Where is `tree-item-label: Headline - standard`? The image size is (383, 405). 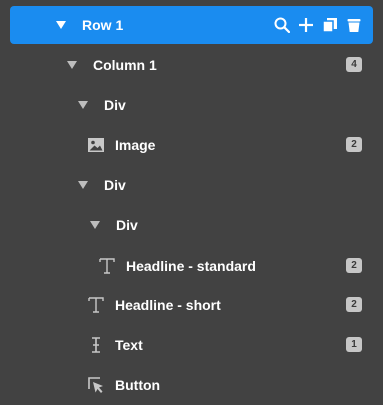
tree-item-label: Headline - standard is located at coordinates (191, 266).